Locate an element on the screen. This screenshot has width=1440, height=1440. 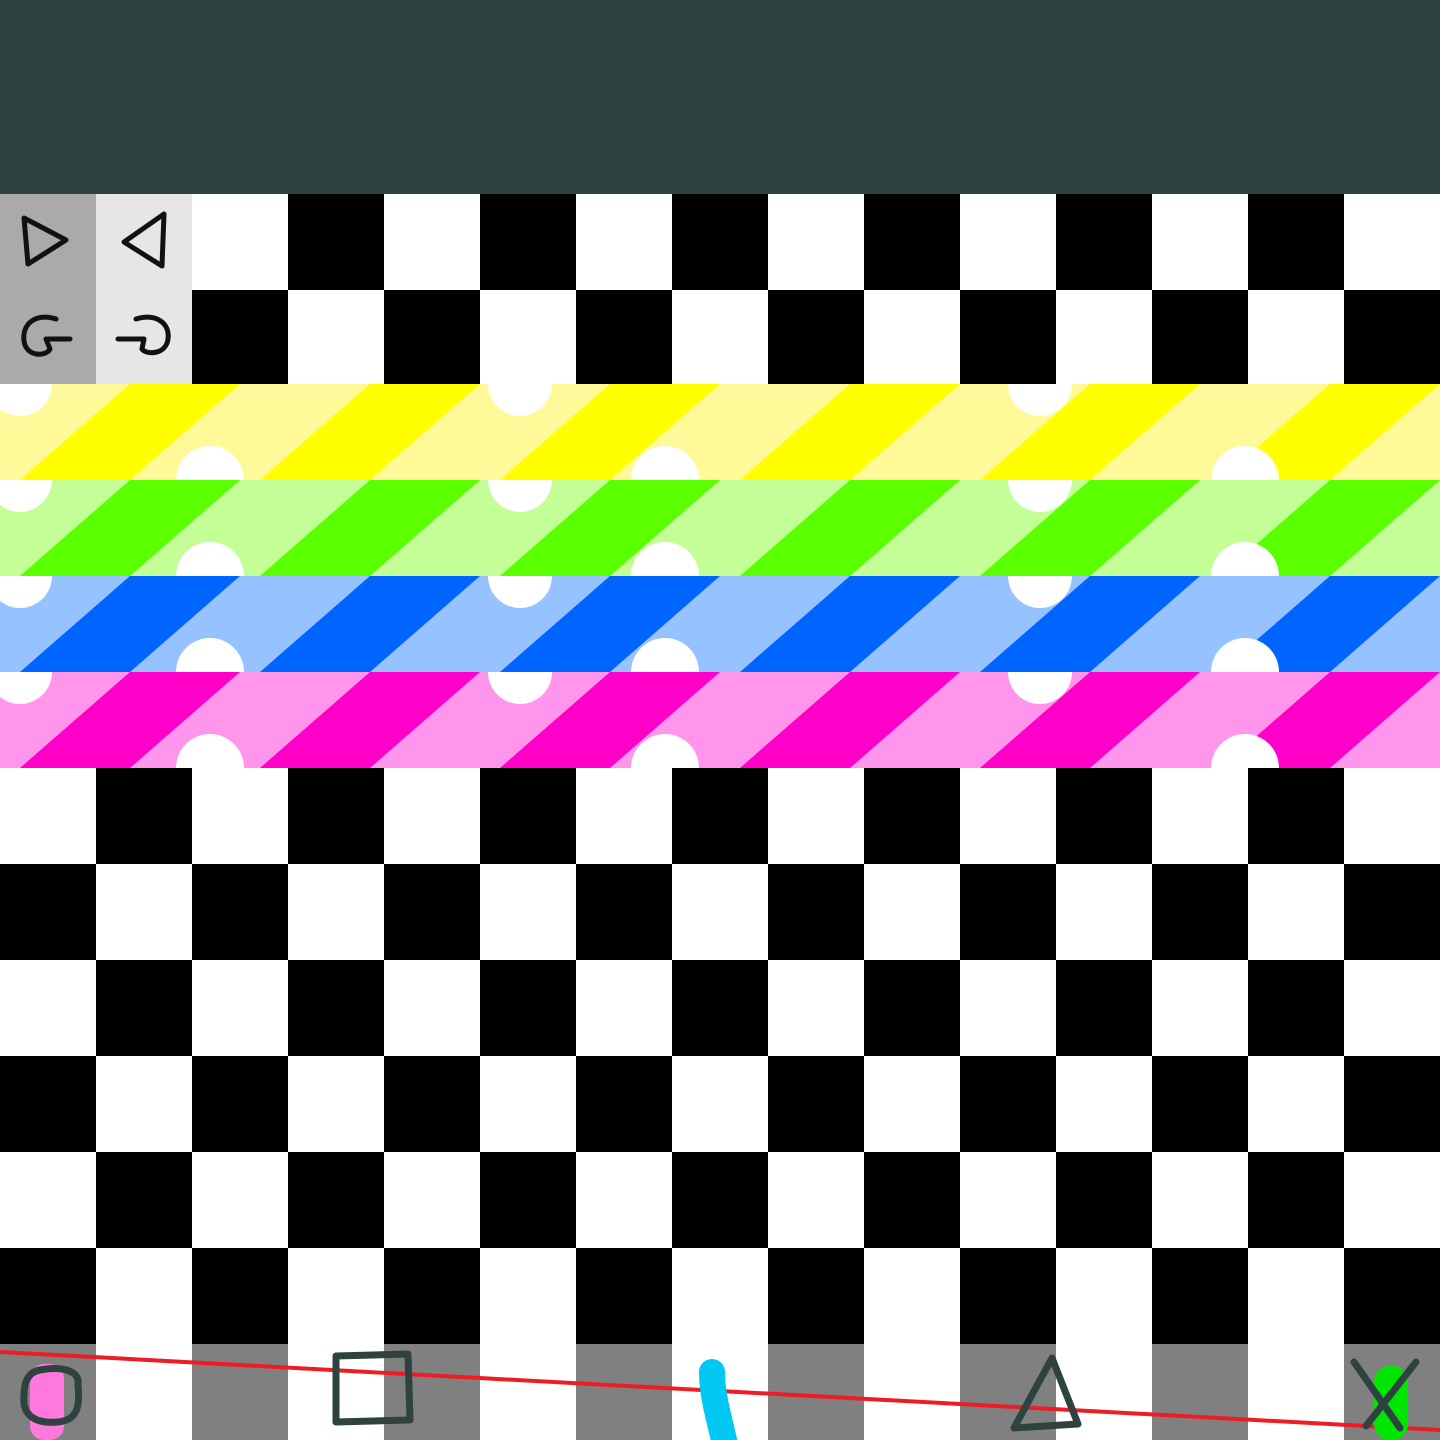
rotate-right-button is located at coordinates (48, 336).